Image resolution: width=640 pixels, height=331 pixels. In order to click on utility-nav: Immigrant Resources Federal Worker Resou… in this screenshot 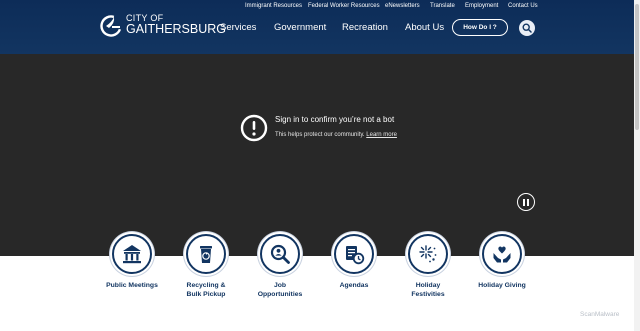, I will do `click(395, 7)`.